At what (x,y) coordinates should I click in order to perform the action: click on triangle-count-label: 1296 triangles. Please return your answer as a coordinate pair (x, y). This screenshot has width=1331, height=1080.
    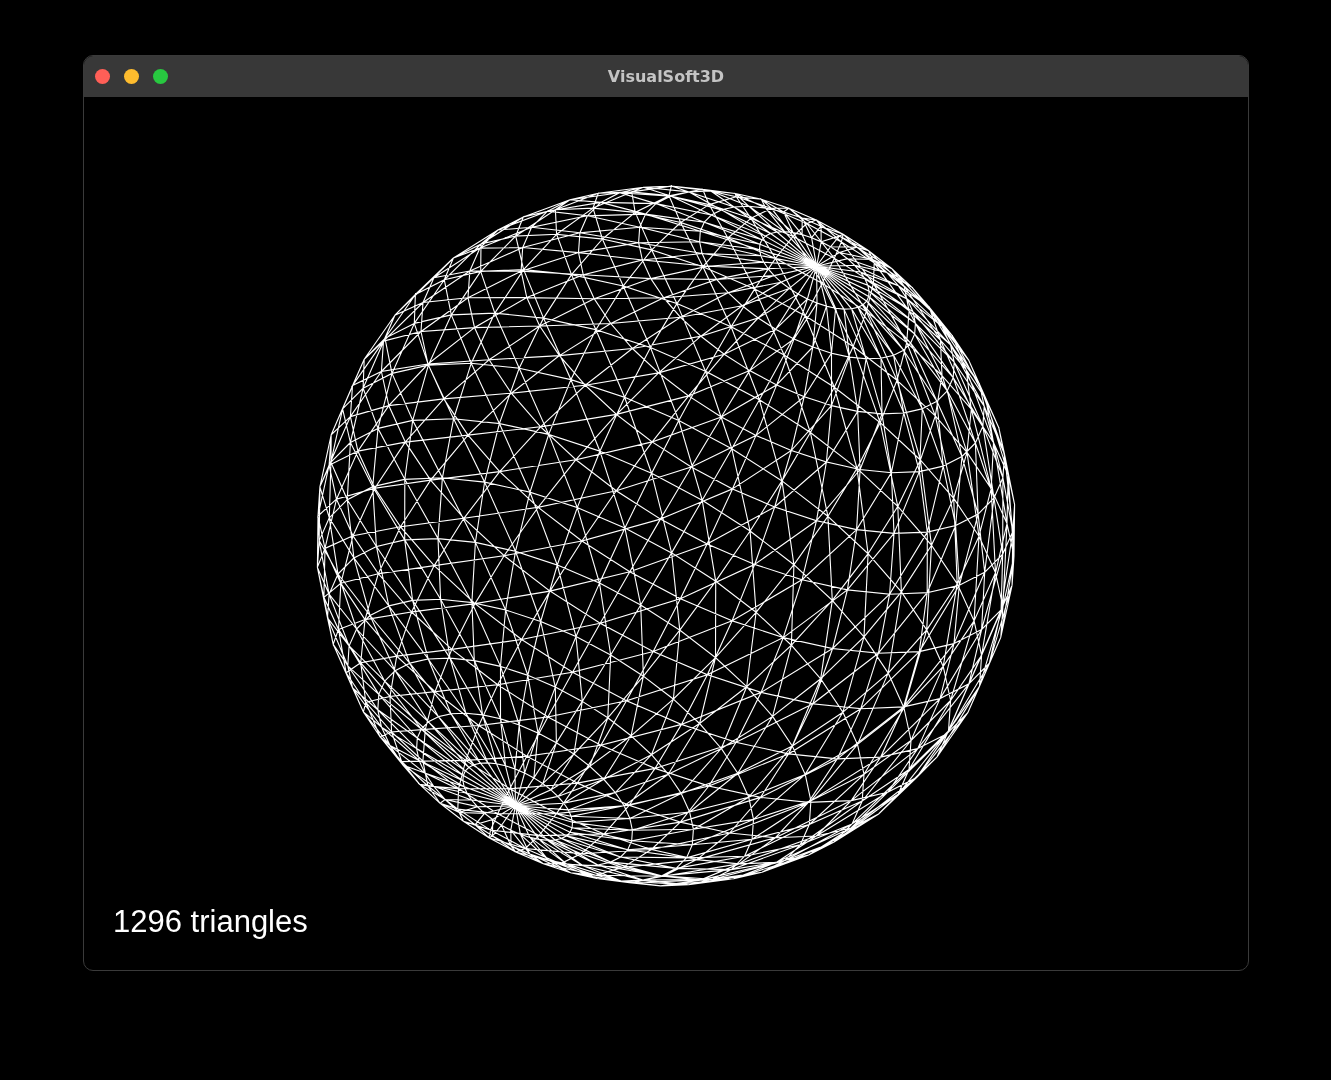
    Looking at the image, I should click on (210, 922).